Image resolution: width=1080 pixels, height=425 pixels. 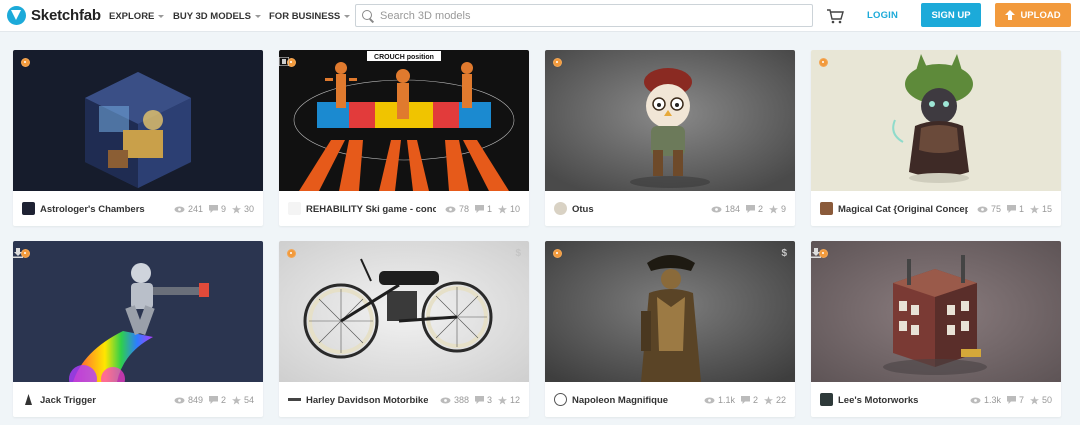 I want to click on logo-text: Sketchfab, so click(x=66, y=15).